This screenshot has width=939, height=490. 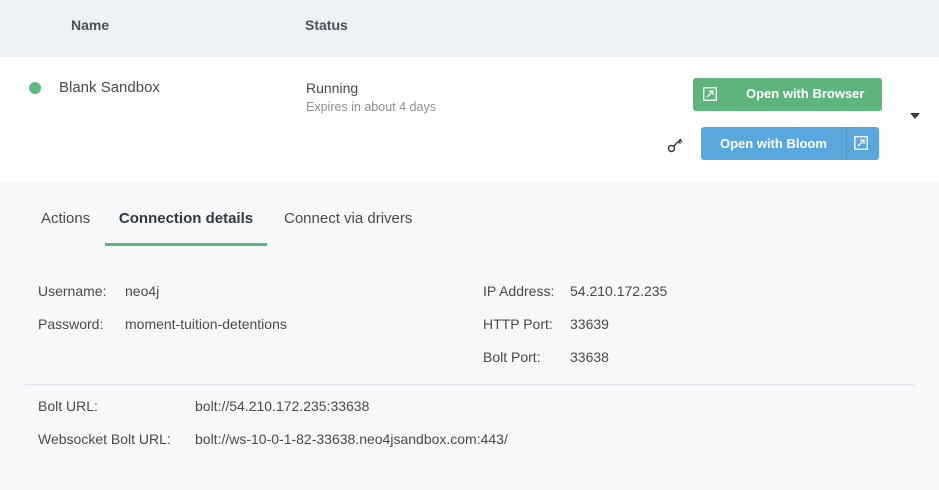 I want to click on open-with-bloom-button: Open with Bloom, so click(x=790, y=143).